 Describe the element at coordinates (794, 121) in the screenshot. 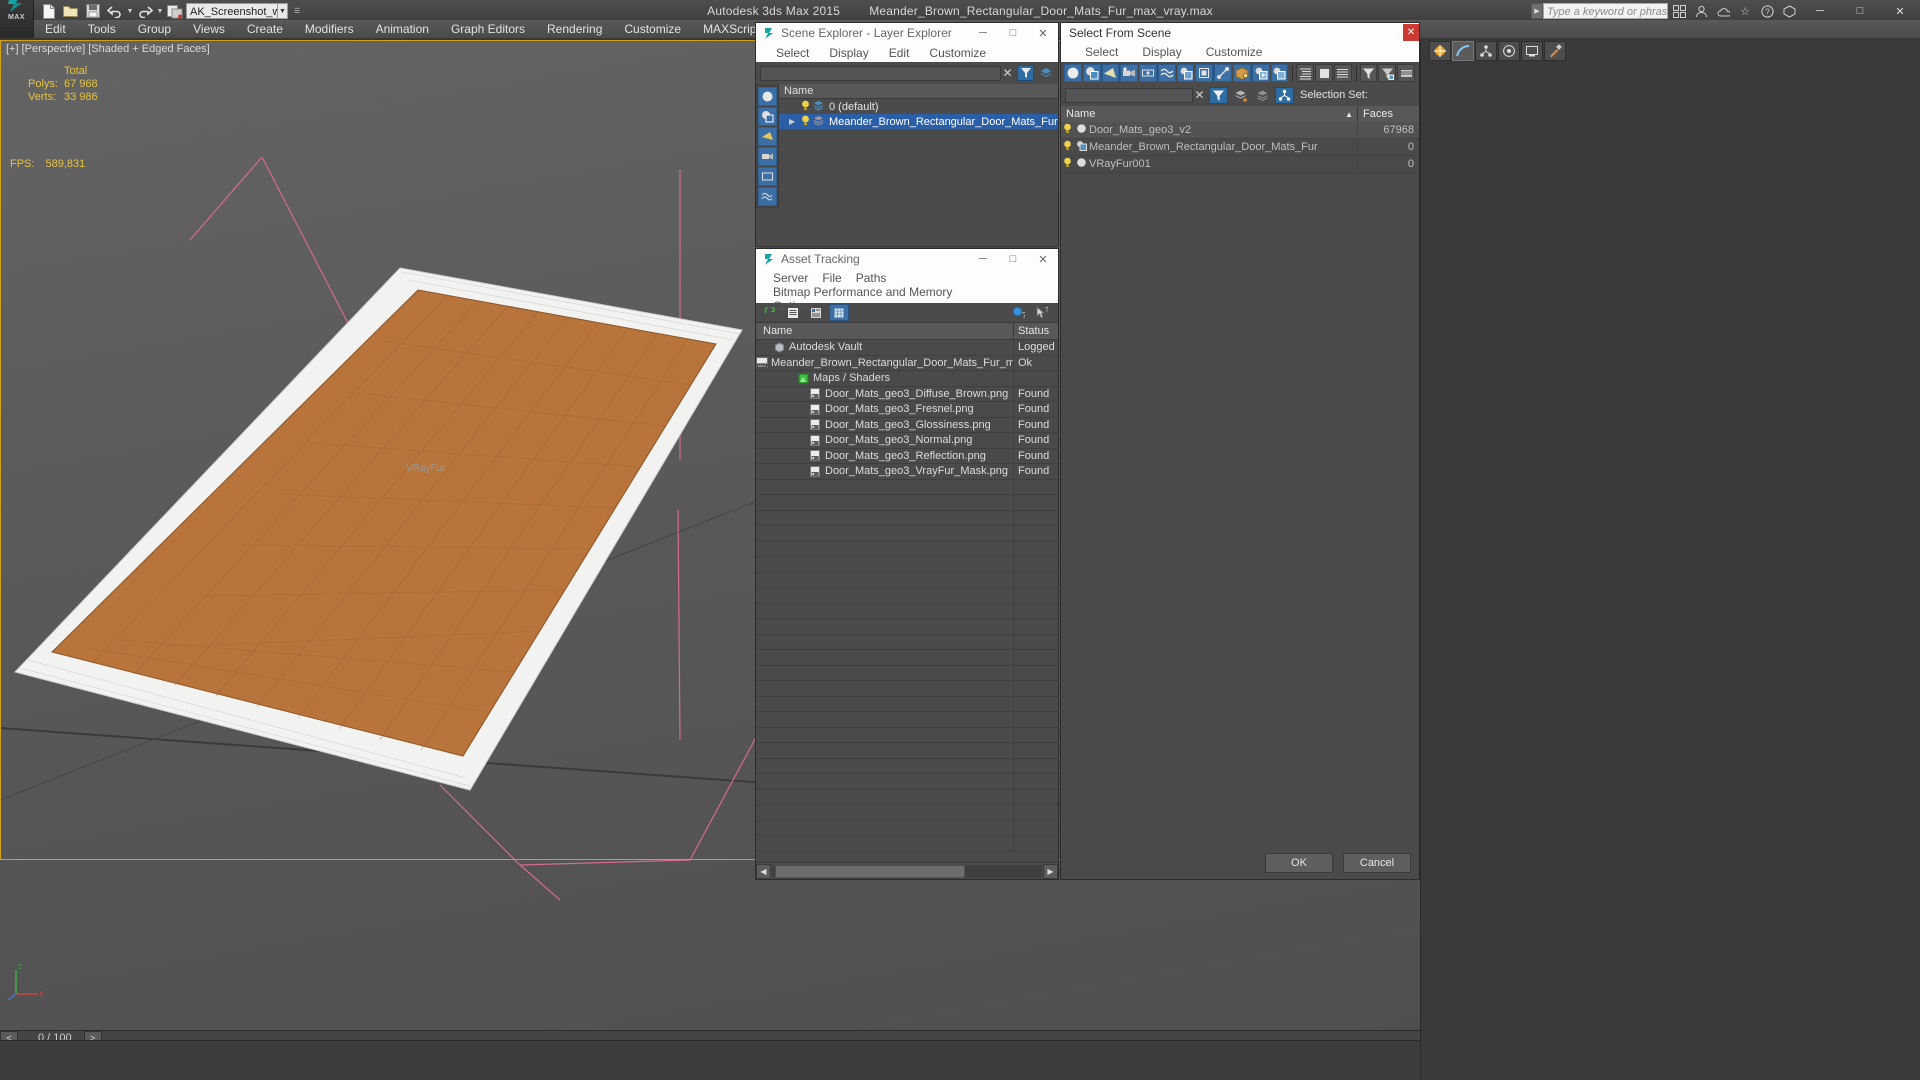

I see `expander-icon: ▶` at that location.